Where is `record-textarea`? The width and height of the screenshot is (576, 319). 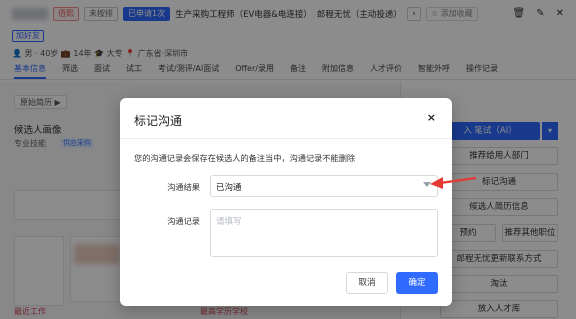
record-textarea is located at coordinates (324, 233).